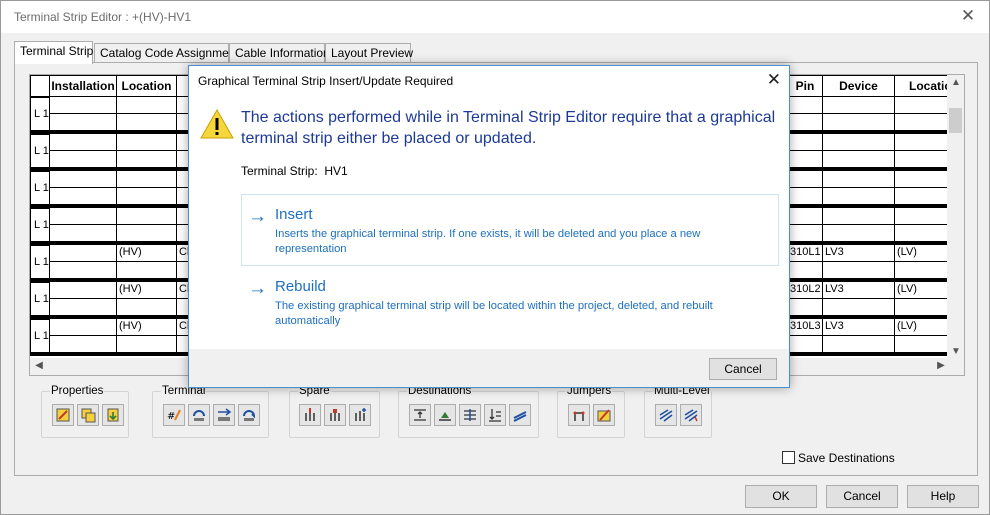  I want to click on destination-move-icon, so click(420, 415).